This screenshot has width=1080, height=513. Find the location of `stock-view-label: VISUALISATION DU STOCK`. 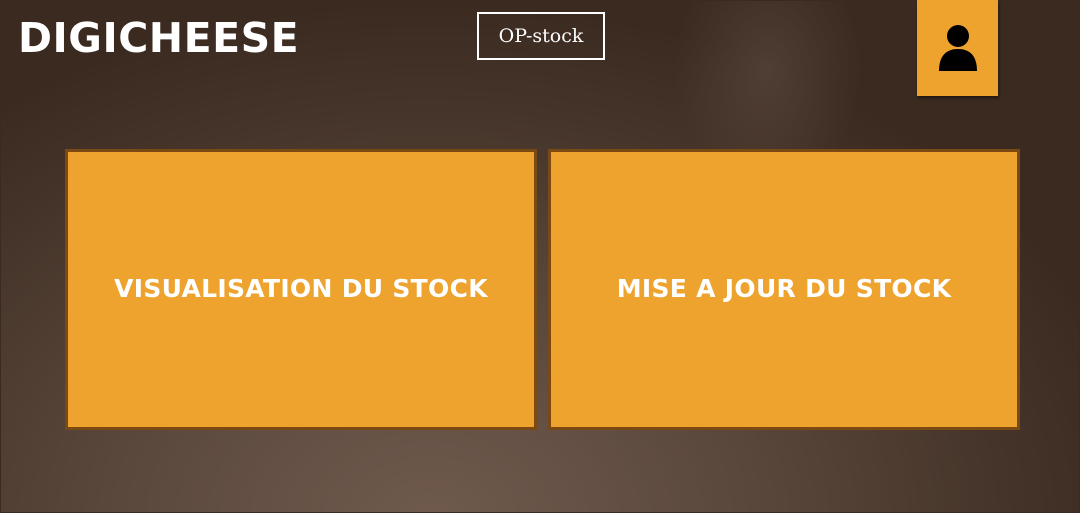

stock-view-label: VISUALISATION DU STOCK is located at coordinates (301, 288).